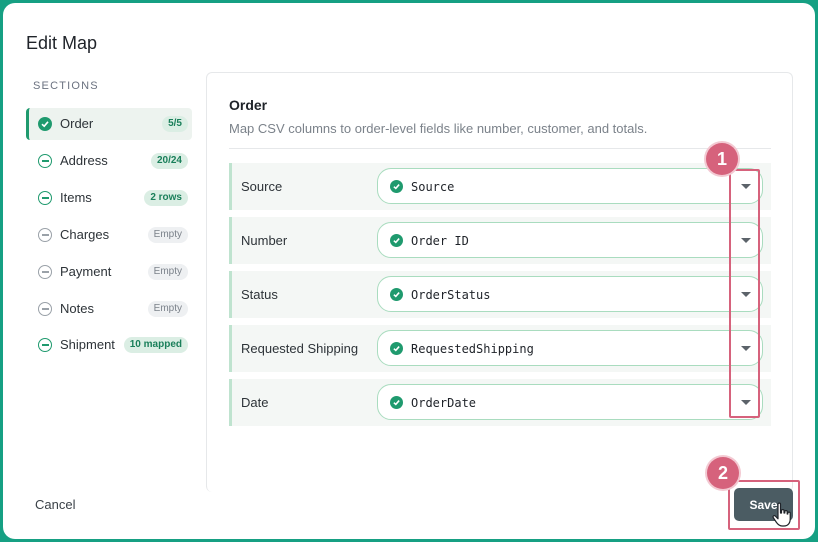 The height and width of the screenshot is (542, 818). I want to click on column-select-requested-shipping: RequestedShipping, so click(570, 348).